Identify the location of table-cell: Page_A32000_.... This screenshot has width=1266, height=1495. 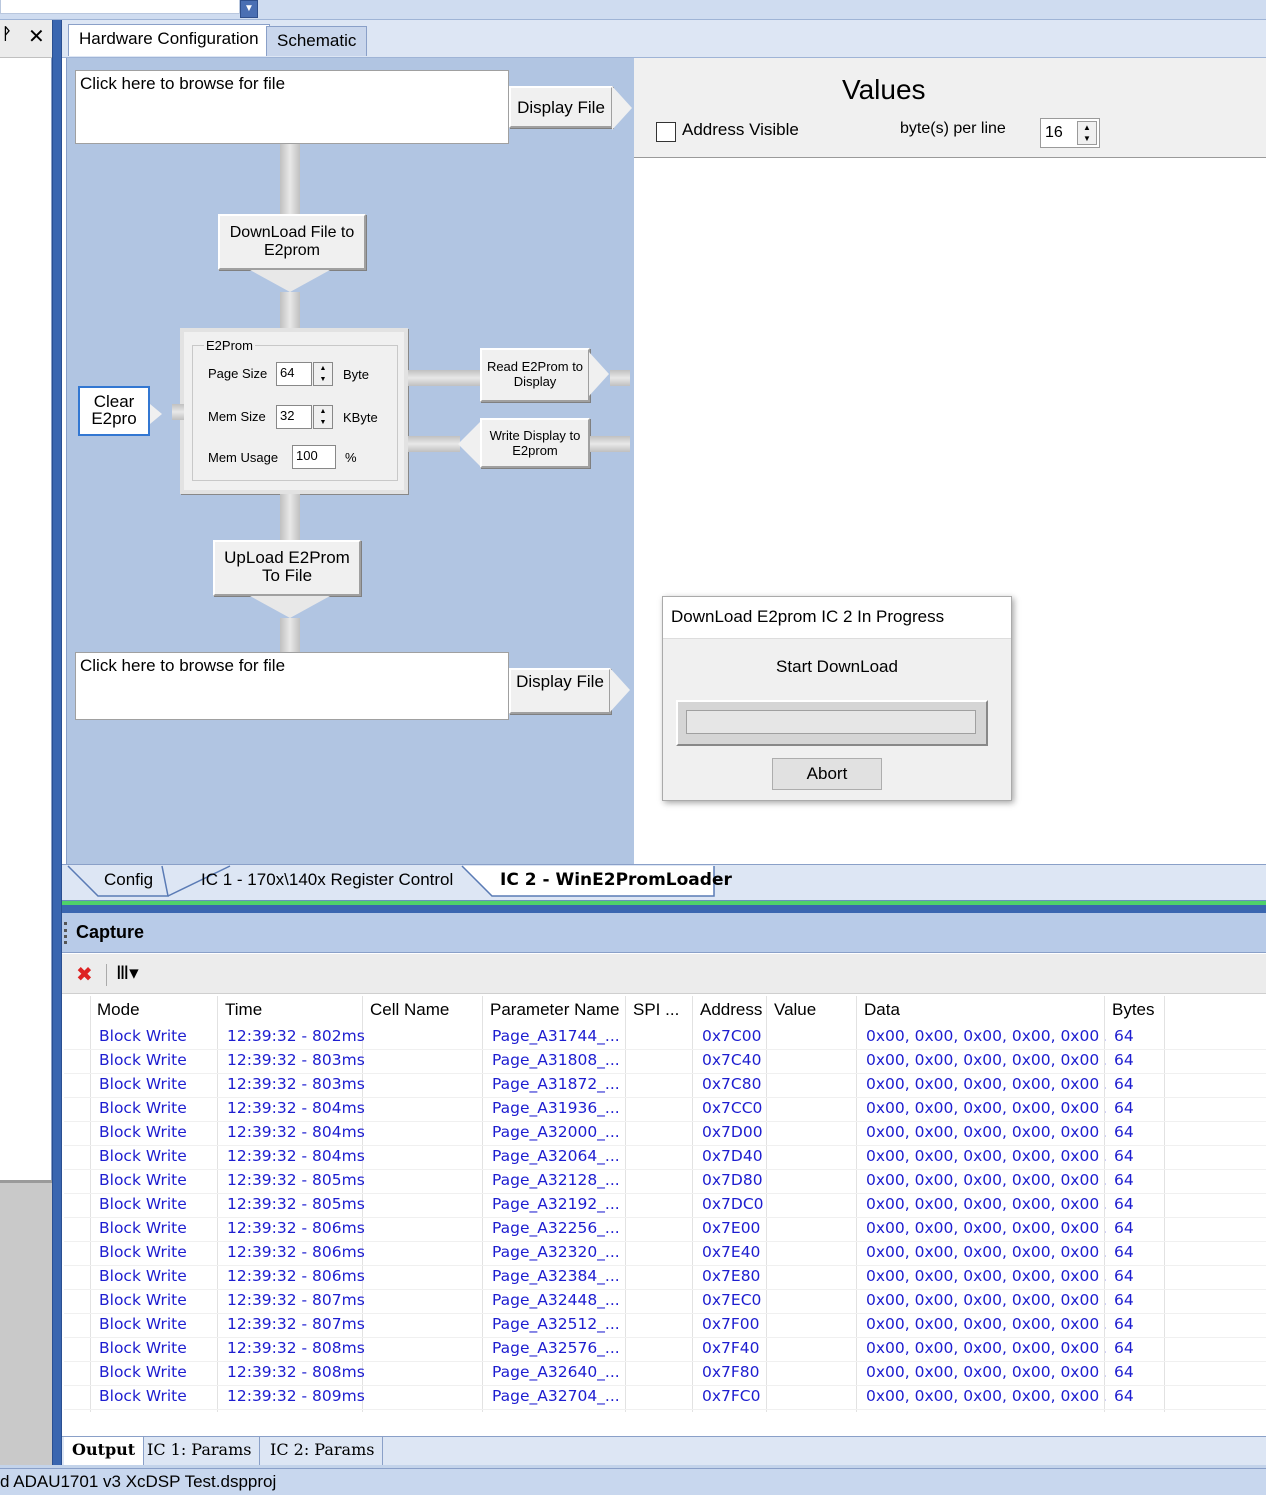
(556, 1132).